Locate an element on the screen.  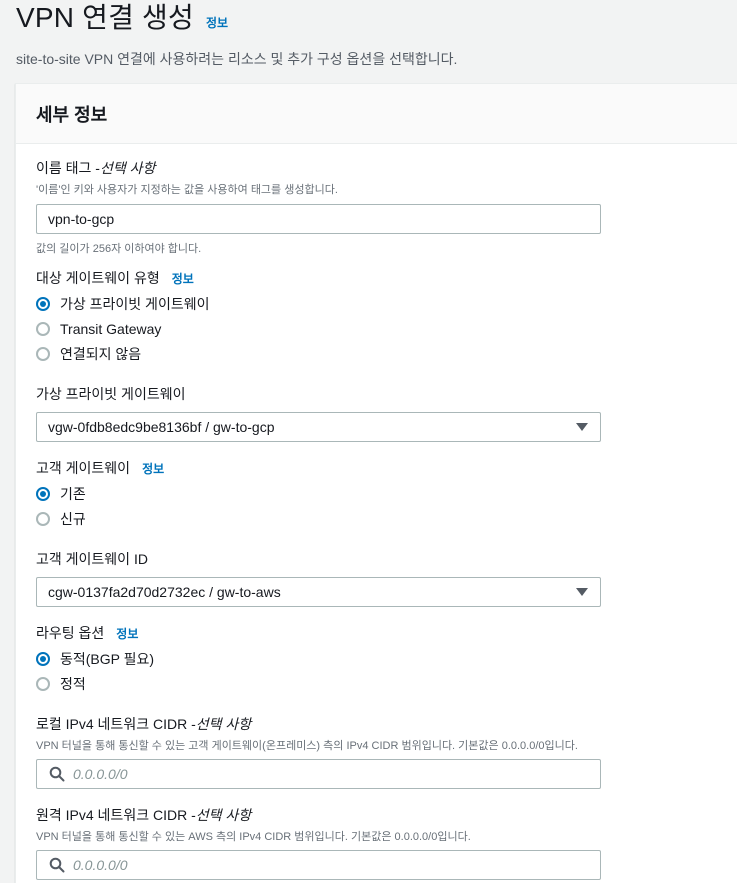
radio-option-transit-gateway: Transit Gateway is located at coordinates (321, 328).